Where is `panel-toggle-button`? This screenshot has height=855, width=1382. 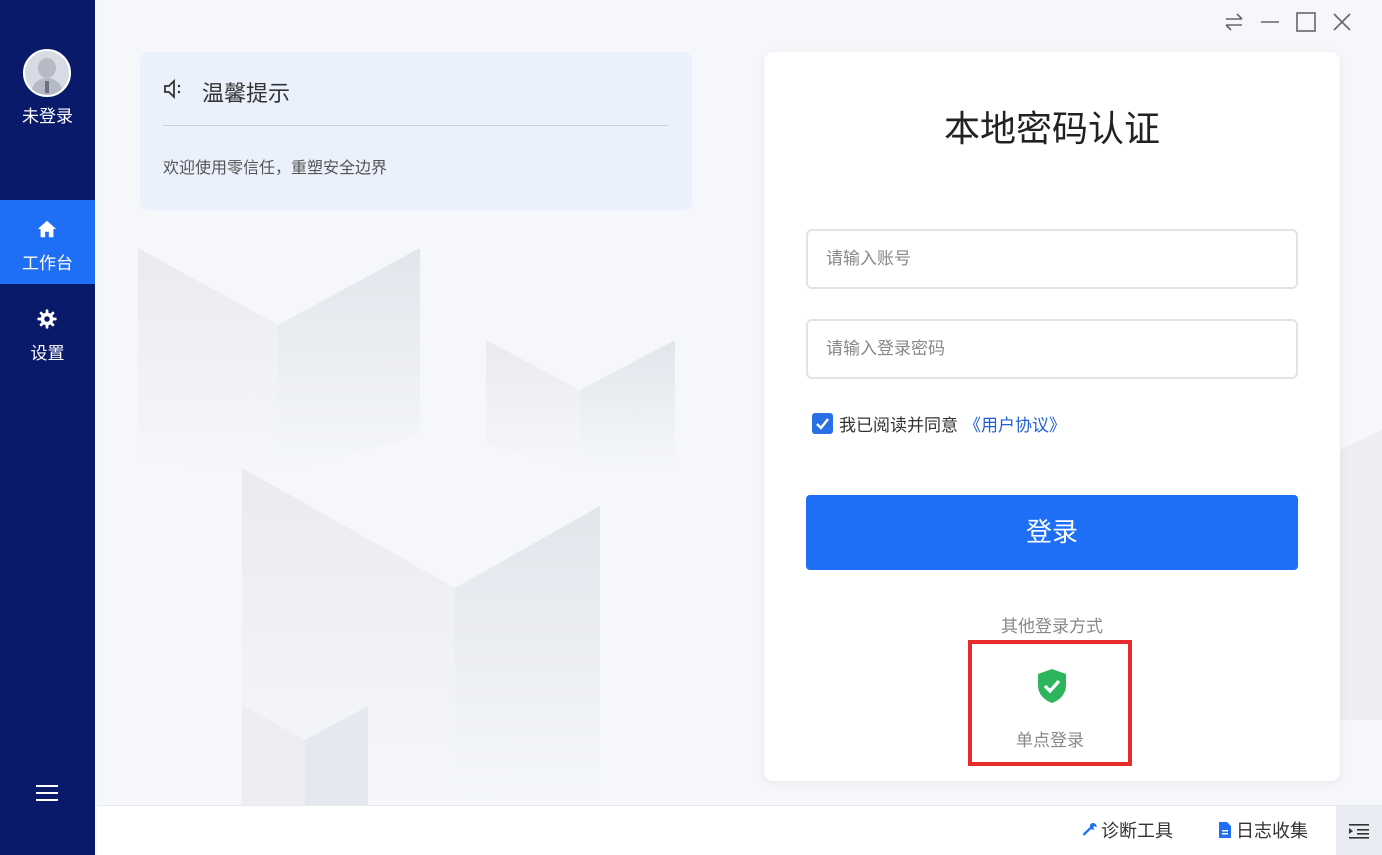
panel-toggle-button is located at coordinates (1359, 830).